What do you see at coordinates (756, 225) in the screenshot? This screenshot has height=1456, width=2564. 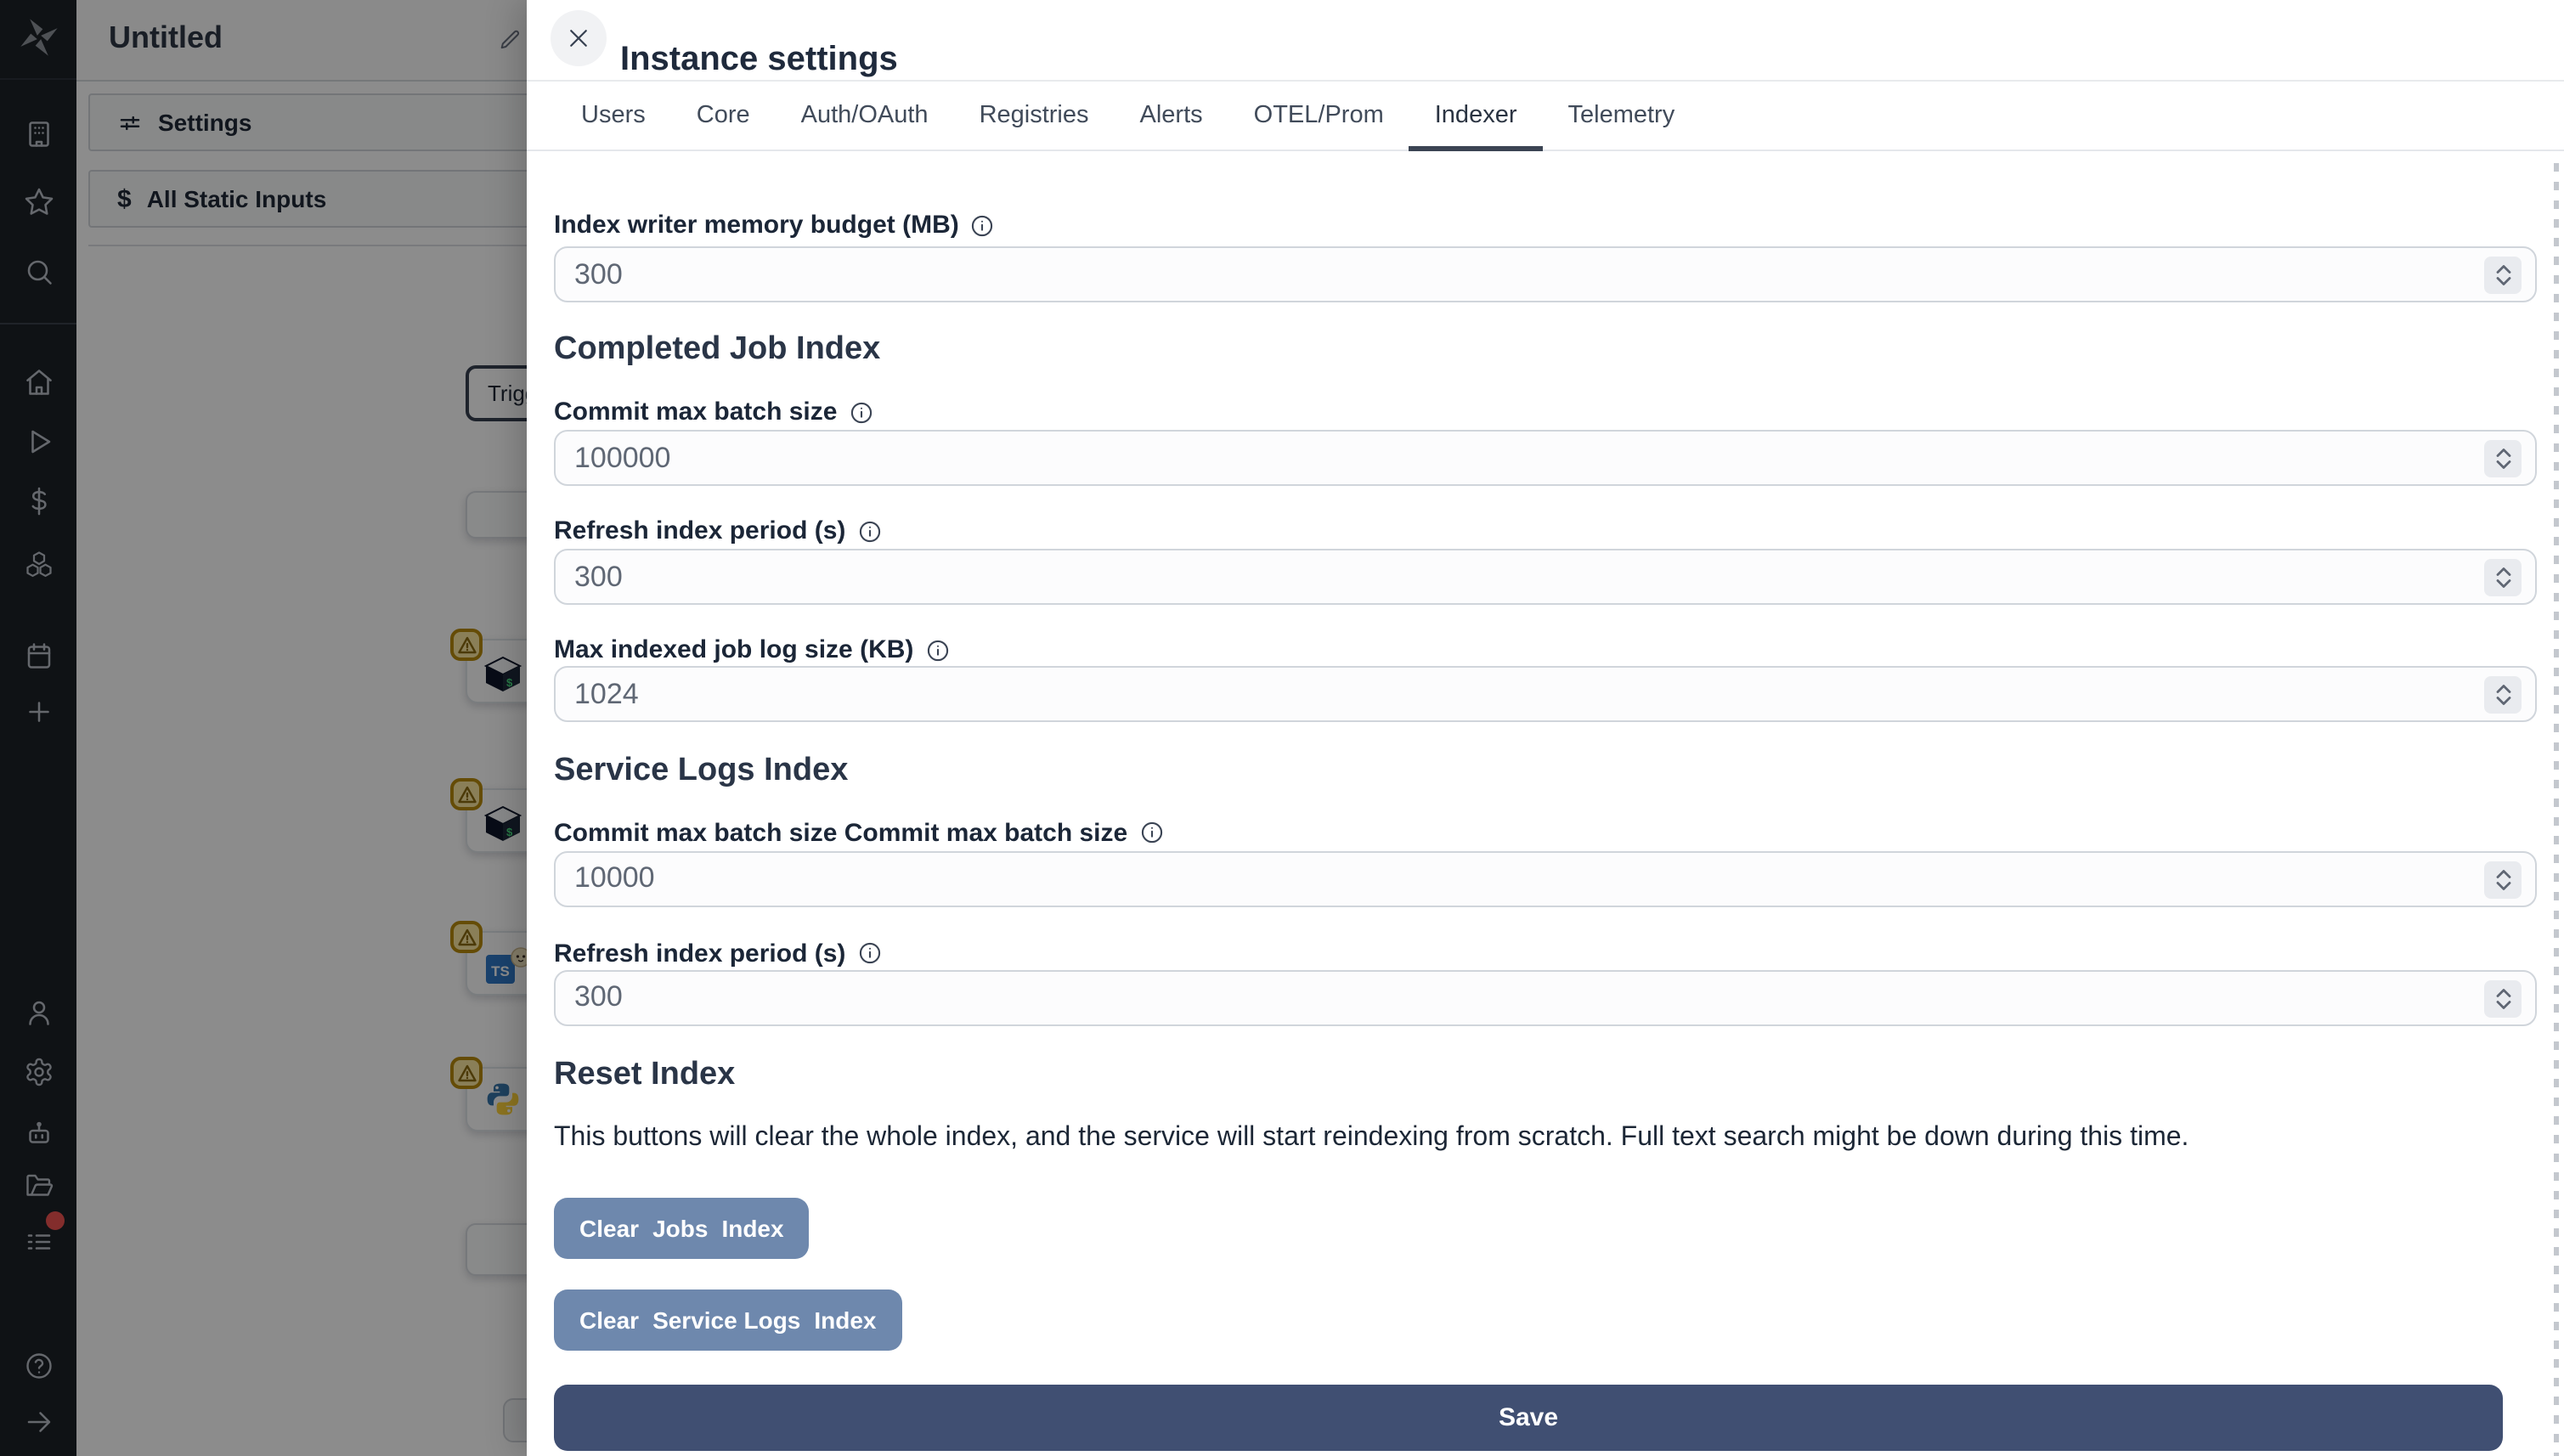 I see `index-writer-memory-label: Index writer memory budget (MB)` at bounding box center [756, 225].